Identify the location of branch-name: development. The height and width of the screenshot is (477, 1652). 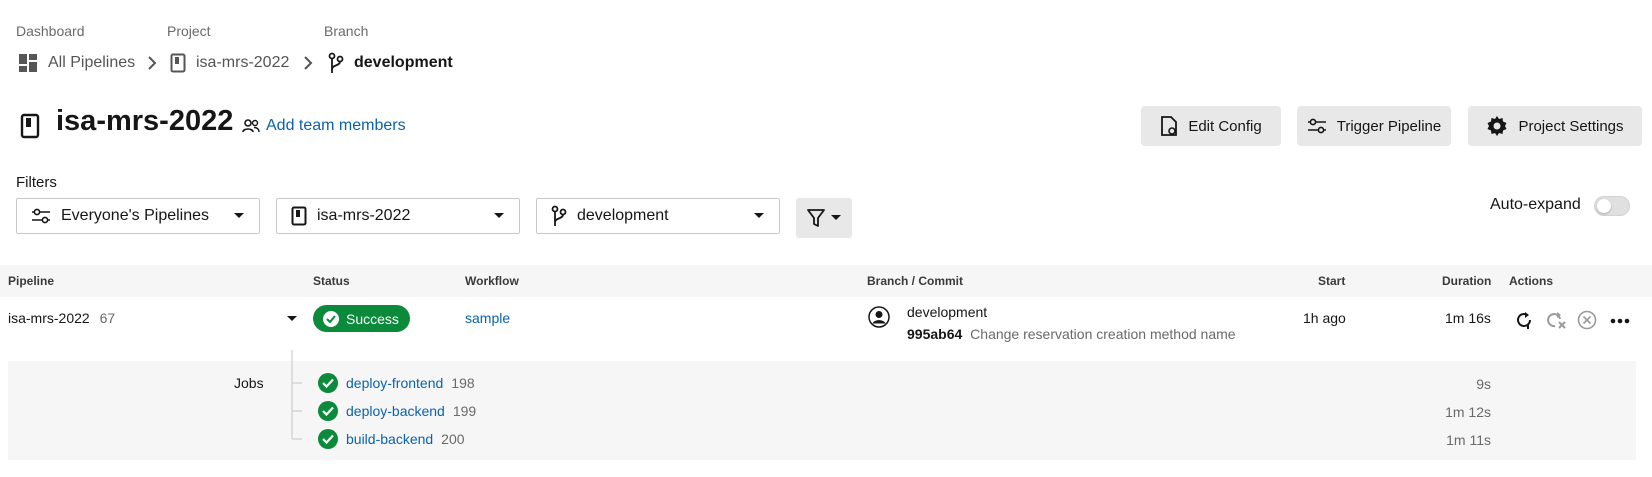
(947, 312).